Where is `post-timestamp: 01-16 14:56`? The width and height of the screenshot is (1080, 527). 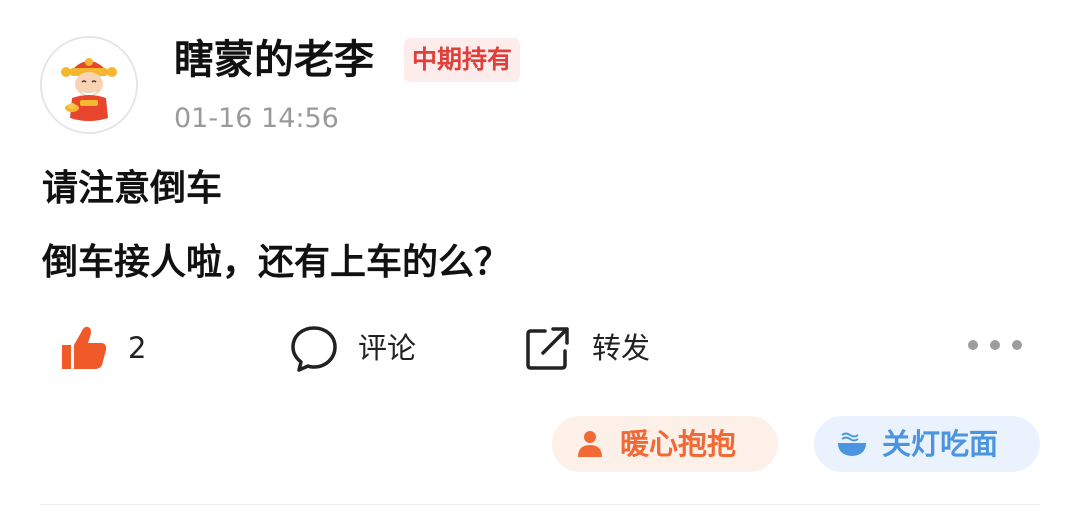
post-timestamp: 01-16 14:56 is located at coordinates (256, 118).